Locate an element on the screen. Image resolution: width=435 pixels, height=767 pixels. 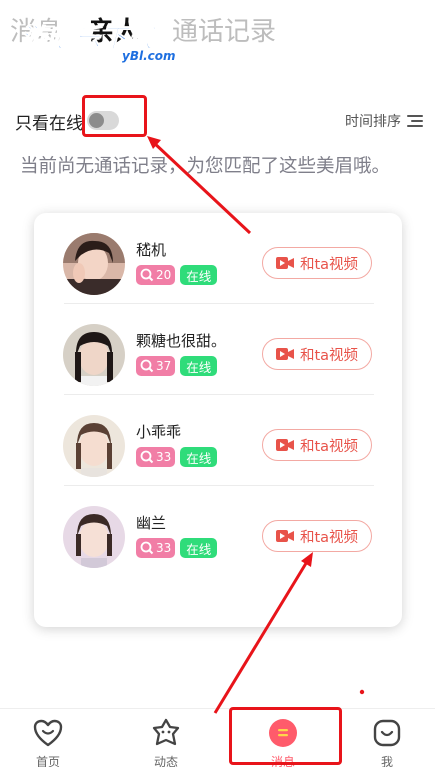
list-item: 颗糖也很甜。 37 在线 和ta视频 is located at coordinates (218, 349).